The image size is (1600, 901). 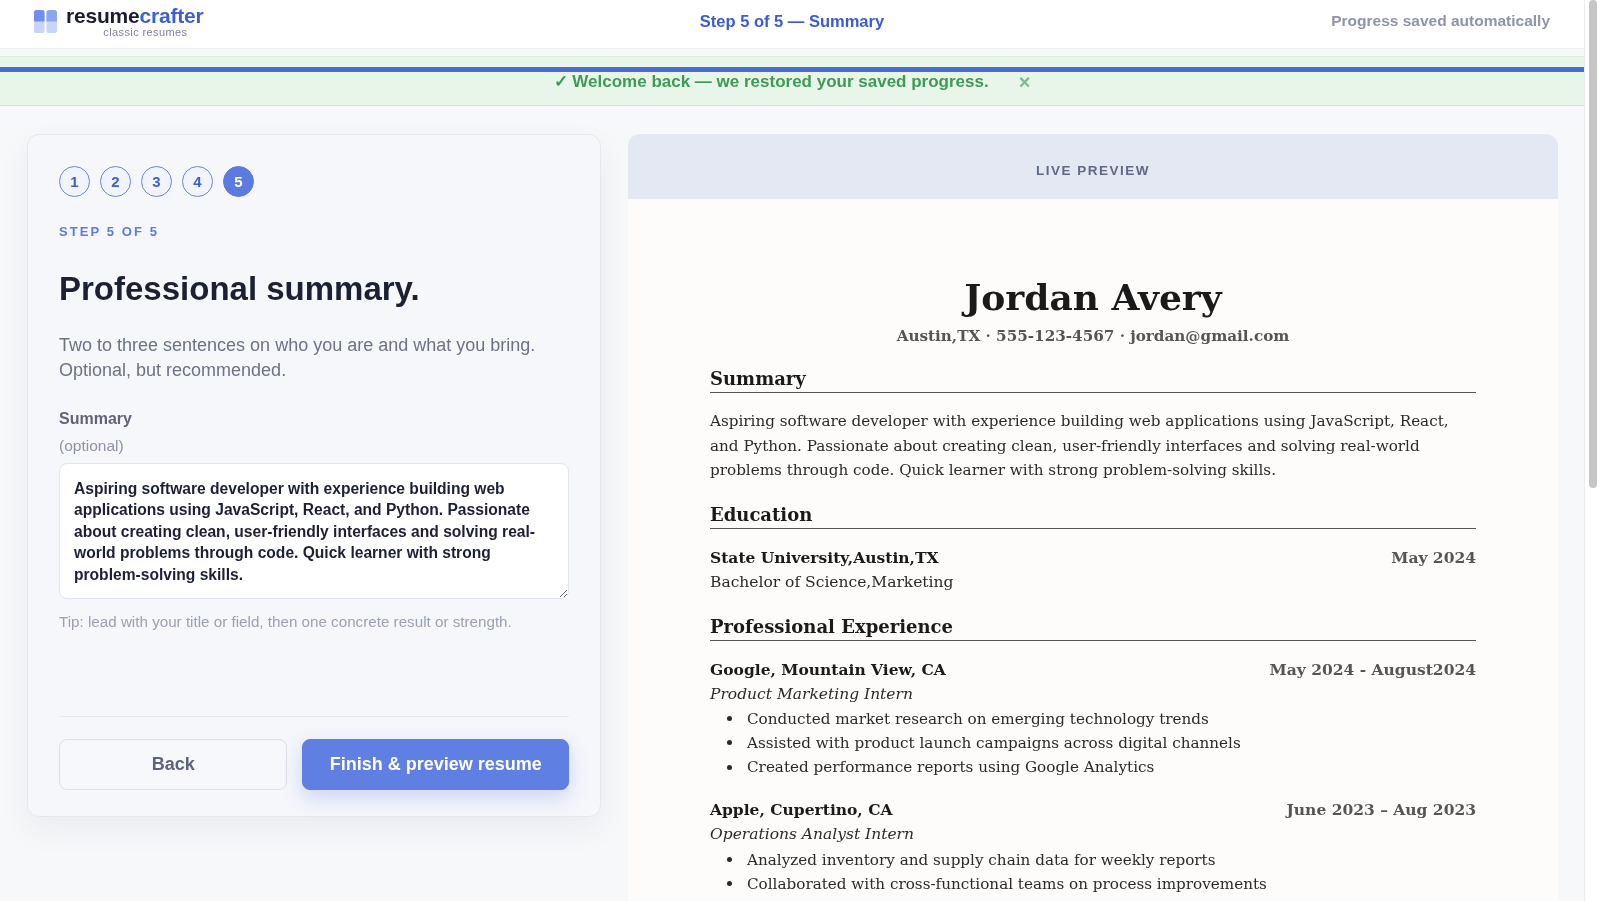 I want to click on entry-title: Apple, Cupertino, CA, so click(x=801, y=810).